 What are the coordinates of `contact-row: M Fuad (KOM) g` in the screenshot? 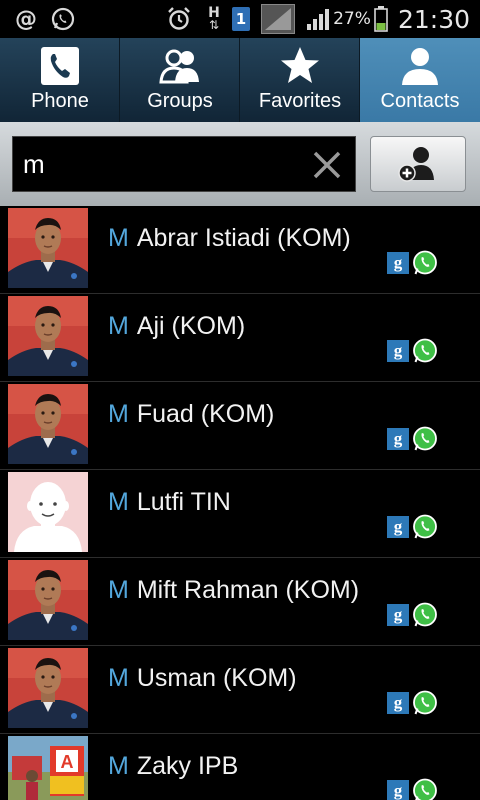 It's located at (240, 426).